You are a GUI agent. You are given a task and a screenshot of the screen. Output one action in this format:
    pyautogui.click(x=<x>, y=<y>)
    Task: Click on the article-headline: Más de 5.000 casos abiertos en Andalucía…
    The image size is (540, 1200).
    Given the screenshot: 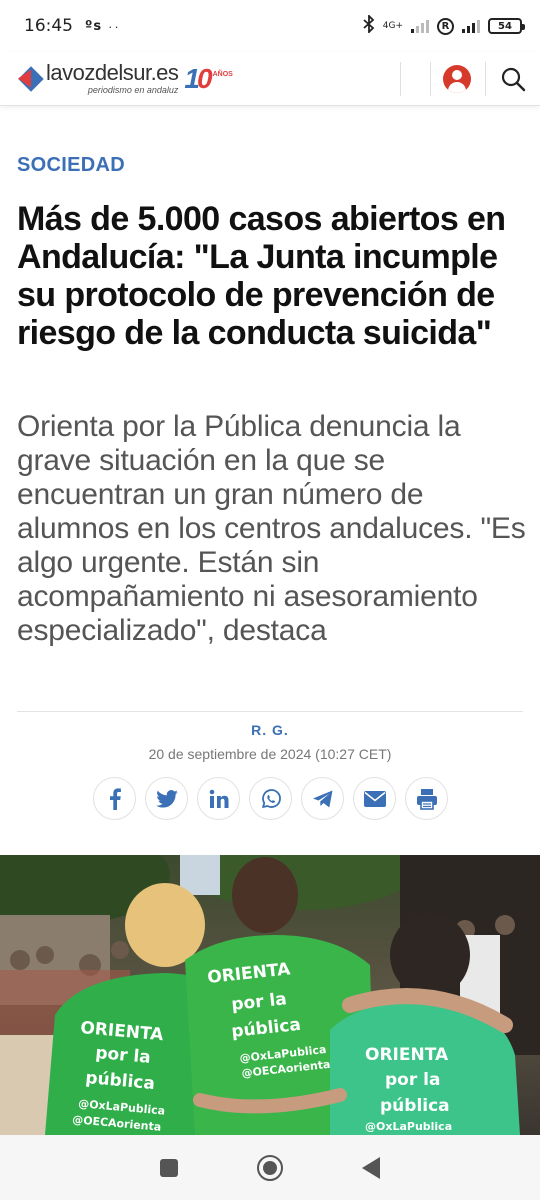 What is the action you would take?
    pyautogui.click(x=261, y=276)
    